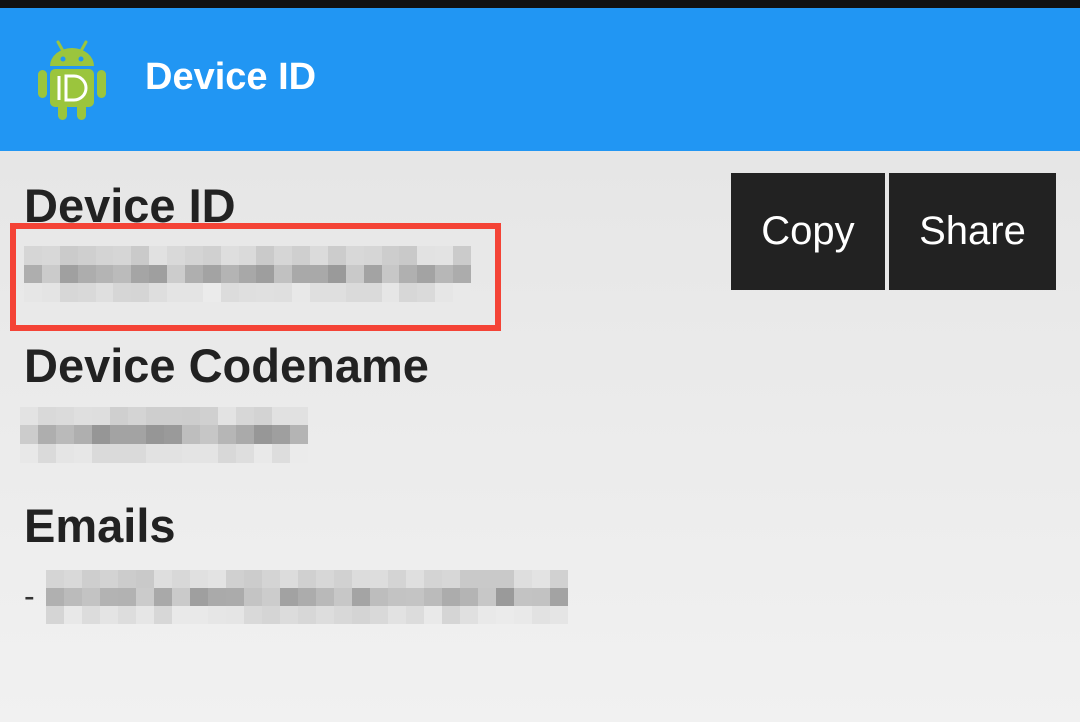  Describe the element at coordinates (972, 231) in the screenshot. I see `share-button: Share` at that location.